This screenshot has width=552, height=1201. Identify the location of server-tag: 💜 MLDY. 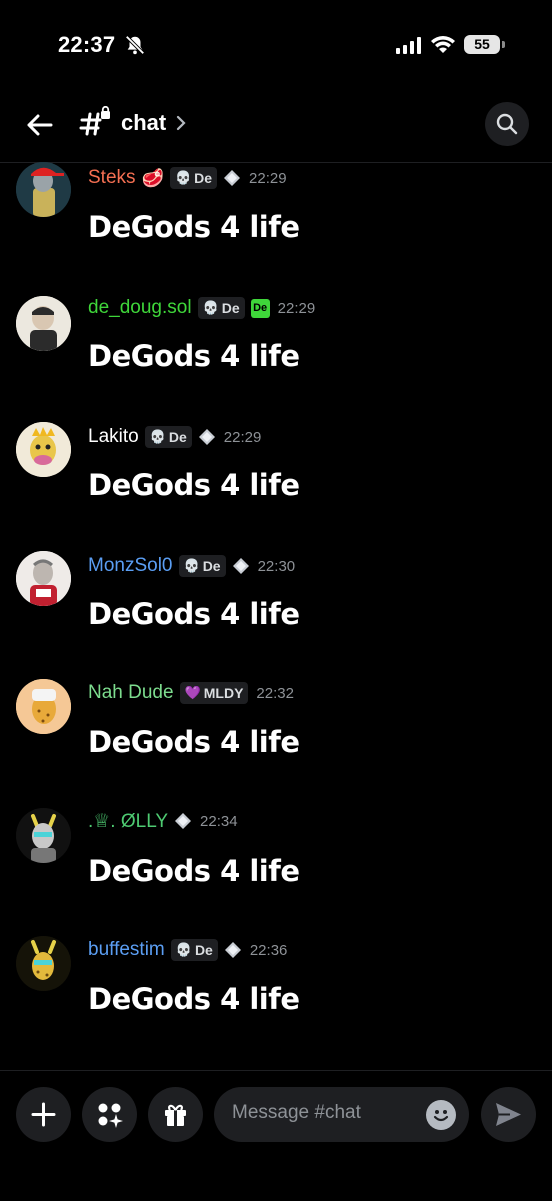
(214, 693).